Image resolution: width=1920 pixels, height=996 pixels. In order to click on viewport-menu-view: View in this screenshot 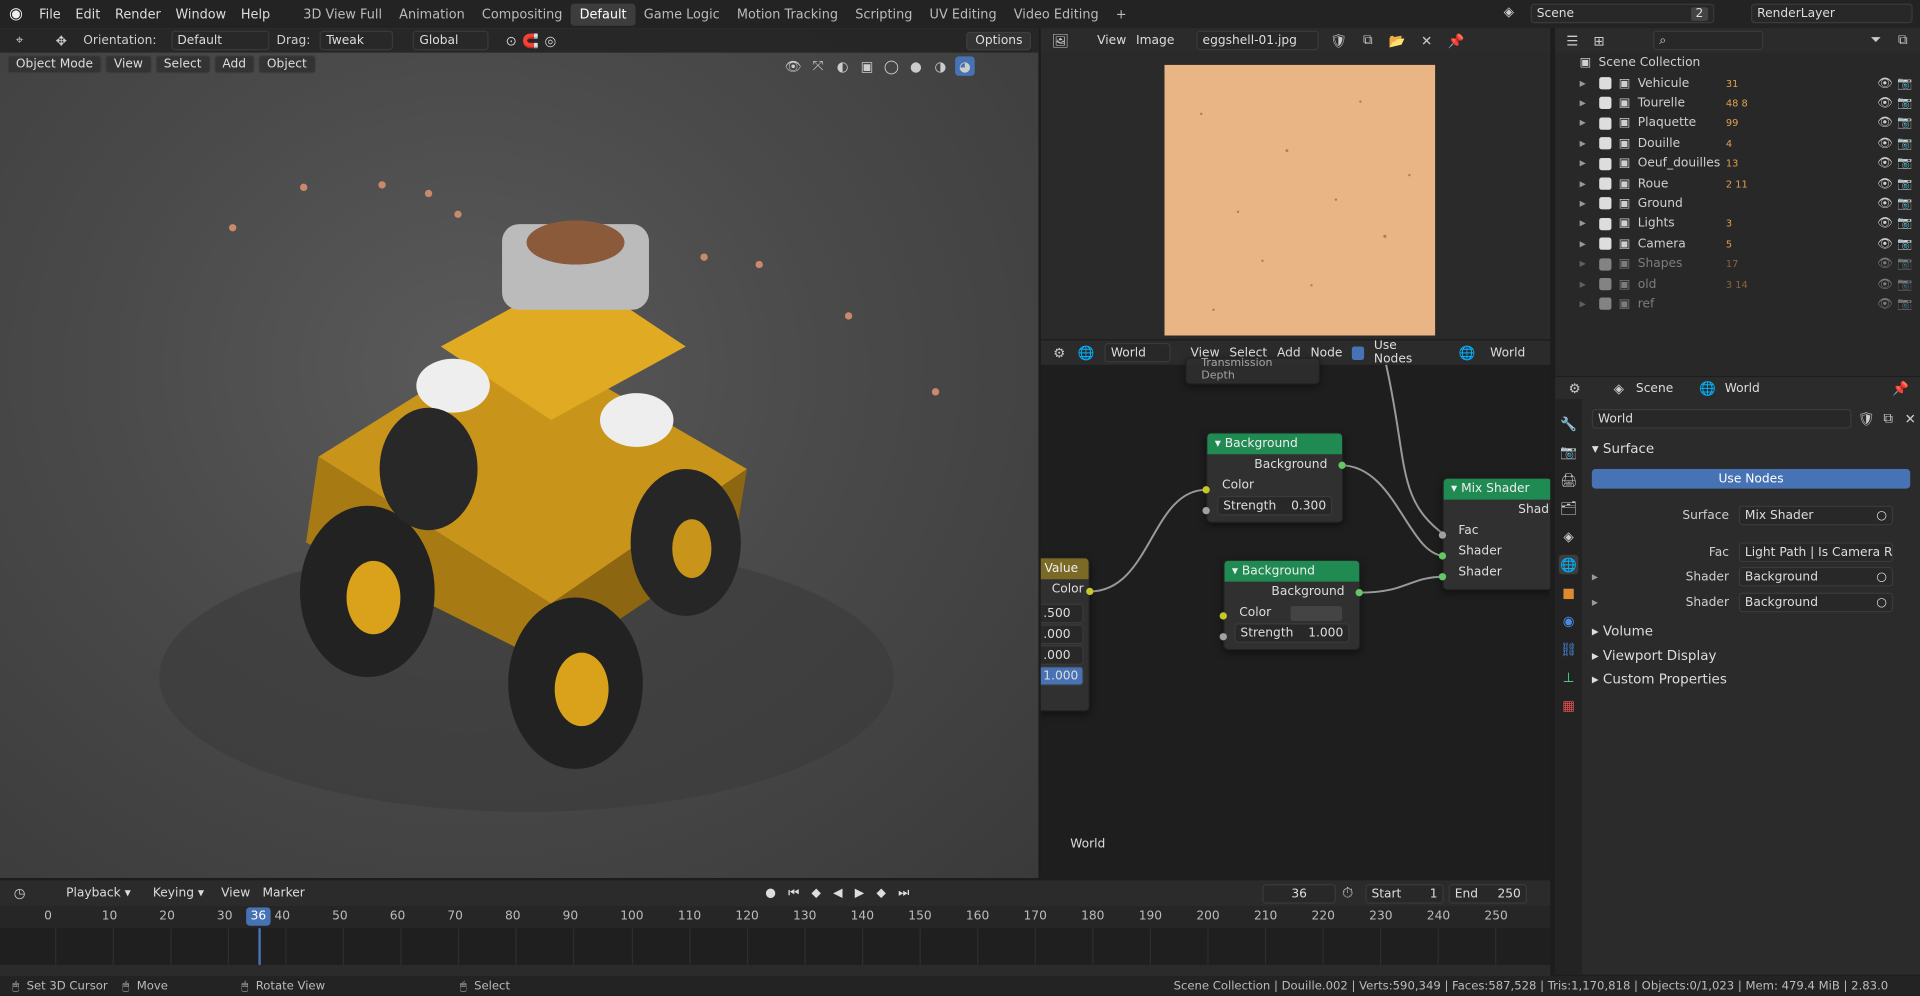, I will do `click(128, 64)`.